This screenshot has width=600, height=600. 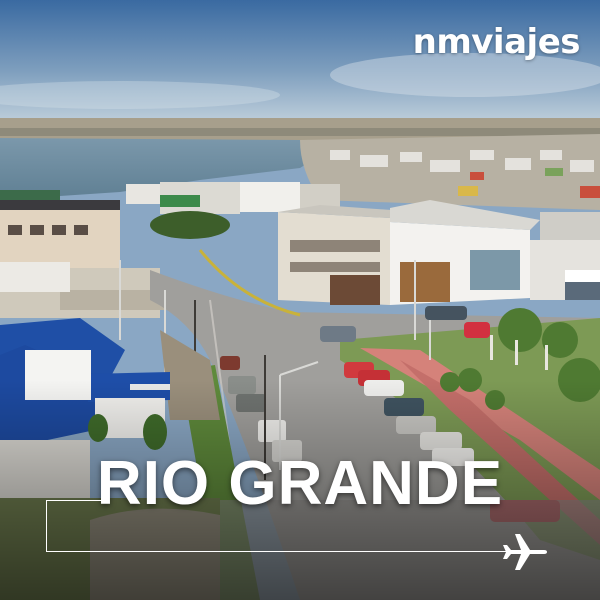 What do you see at coordinates (496, 42) in the screenshot?
I see `brand-logo: nmviajes` at bounding box center [496, 42].